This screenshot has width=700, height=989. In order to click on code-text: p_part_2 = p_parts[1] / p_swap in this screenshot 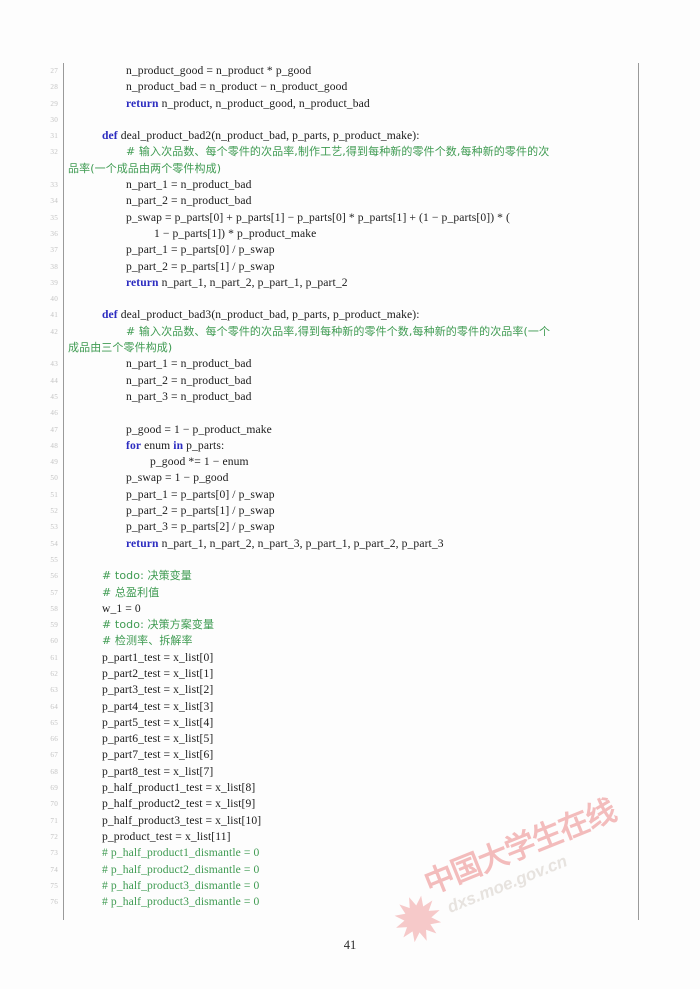, I will do `click(176, 511)`.